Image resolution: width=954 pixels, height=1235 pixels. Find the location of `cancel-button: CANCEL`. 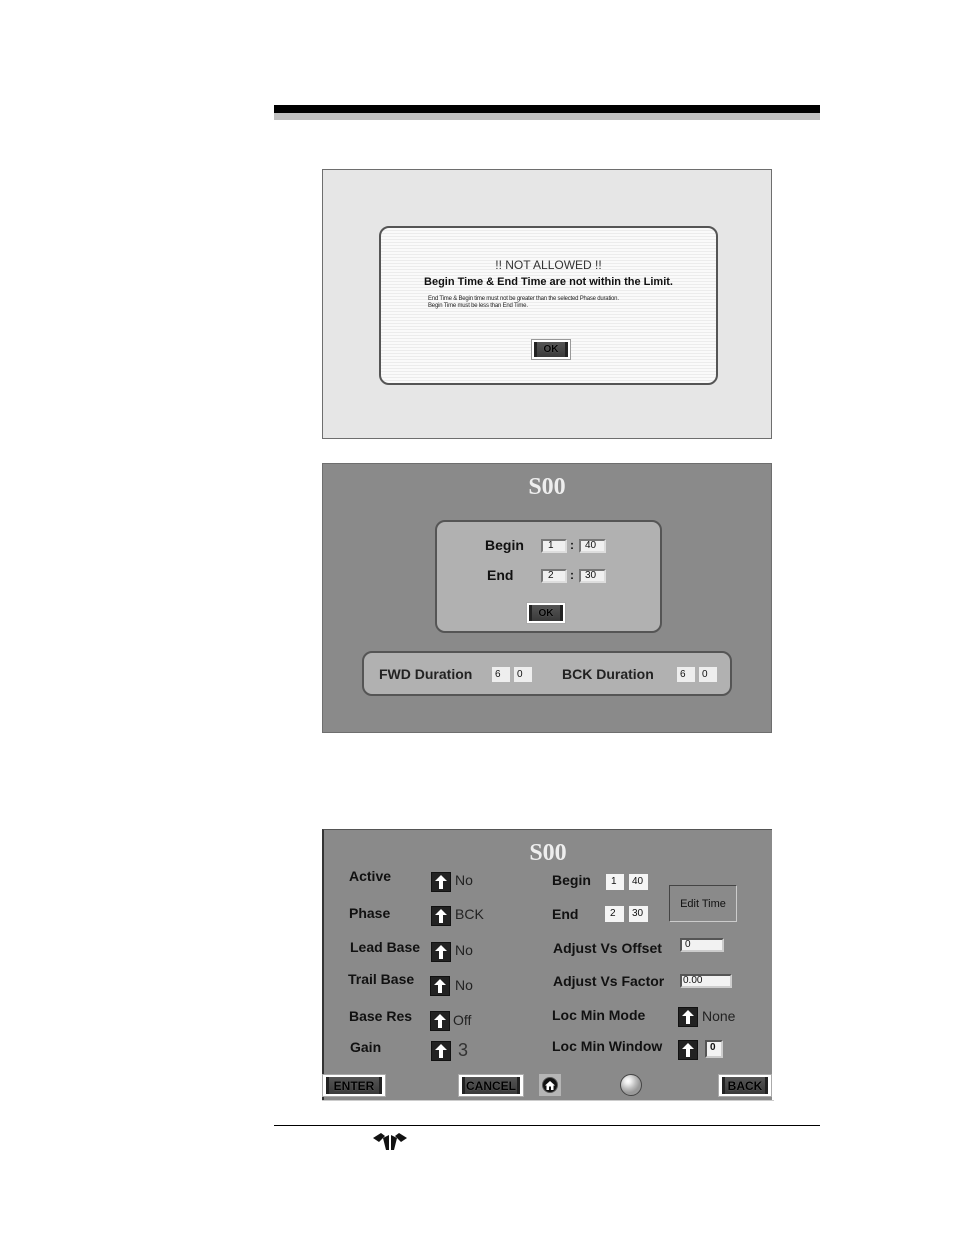

cancel-button: CANCEL is located at coordinates (491, 1085).